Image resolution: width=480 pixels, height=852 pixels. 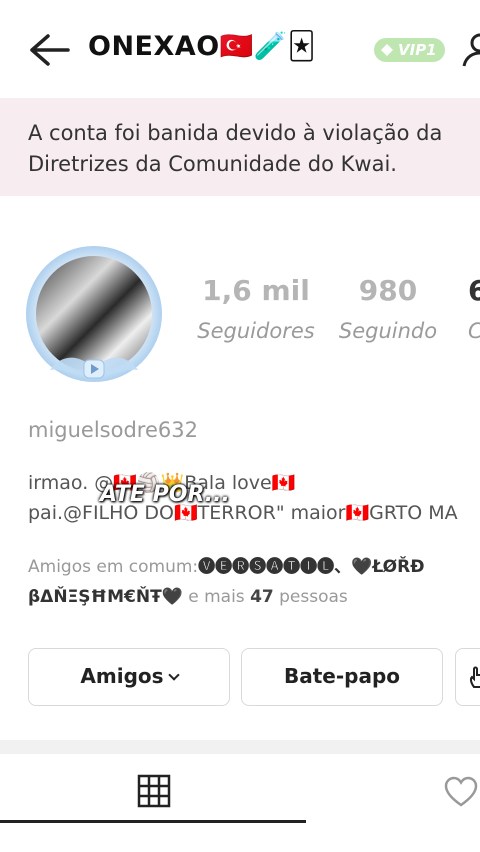 What do you see at coordinates (474, 290) in the screenshot?
I see `likes-count: 6` at bounding box center [474, 290].